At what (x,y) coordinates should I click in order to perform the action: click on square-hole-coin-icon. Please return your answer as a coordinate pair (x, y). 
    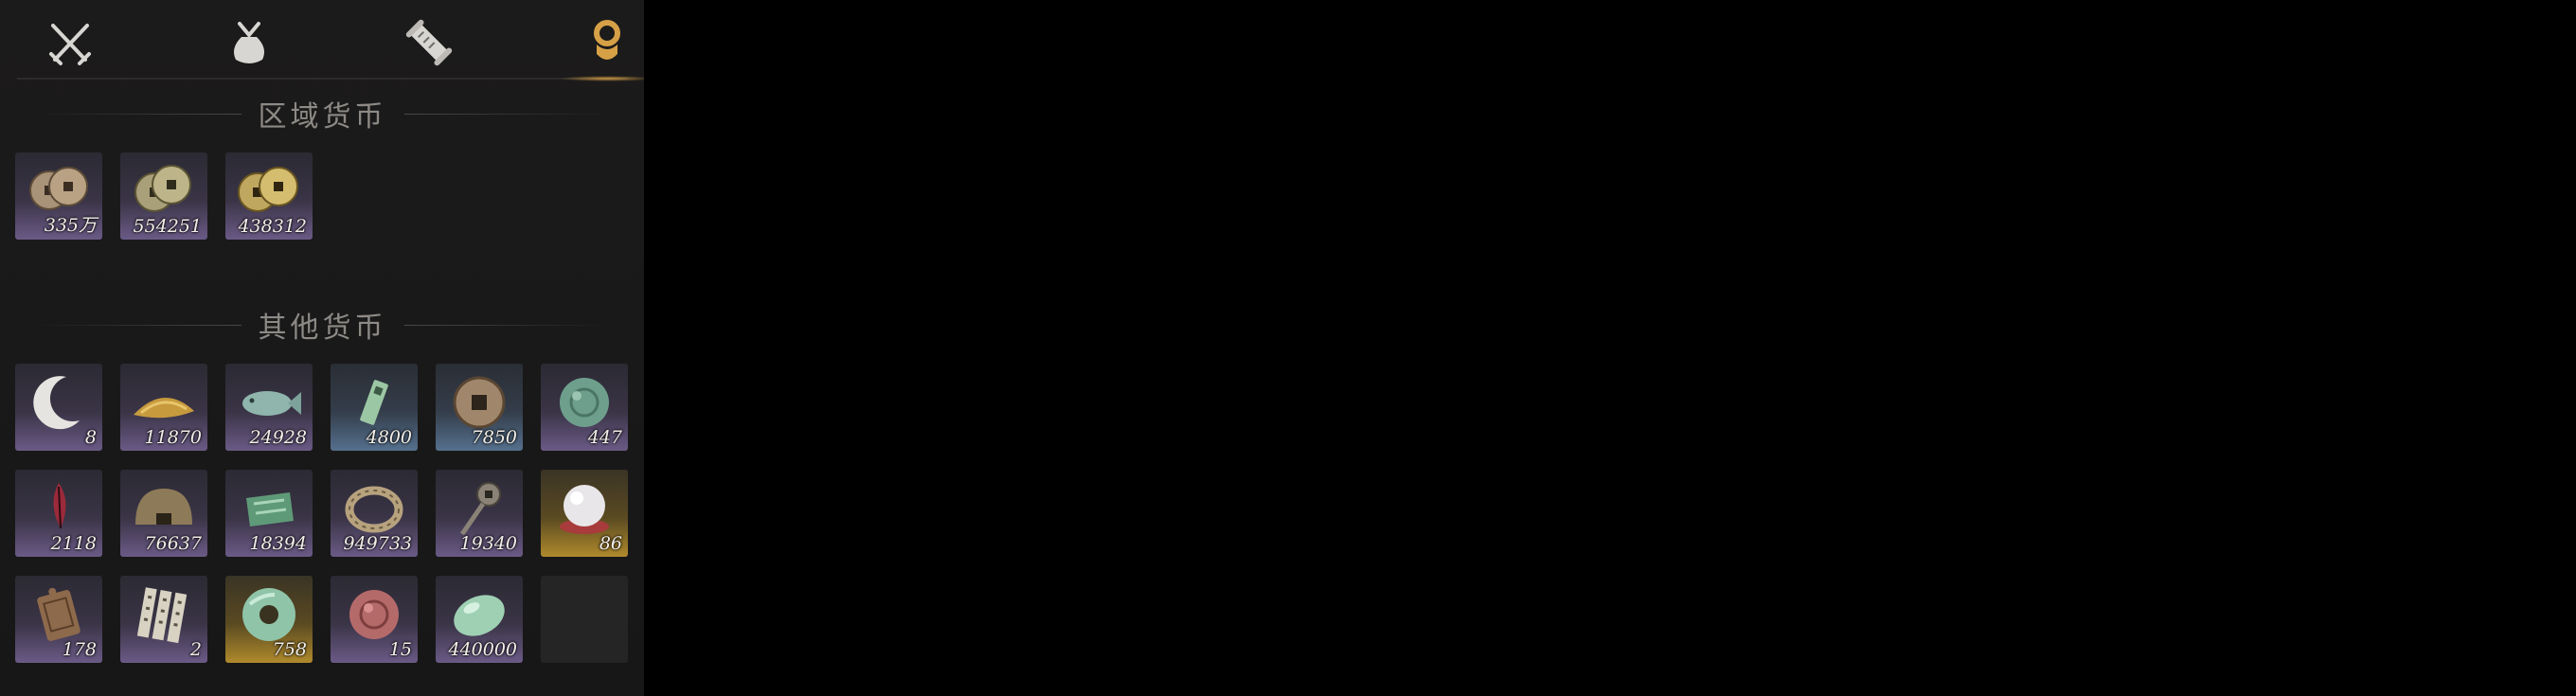
    Looking at the image, I should click on (479, 403).